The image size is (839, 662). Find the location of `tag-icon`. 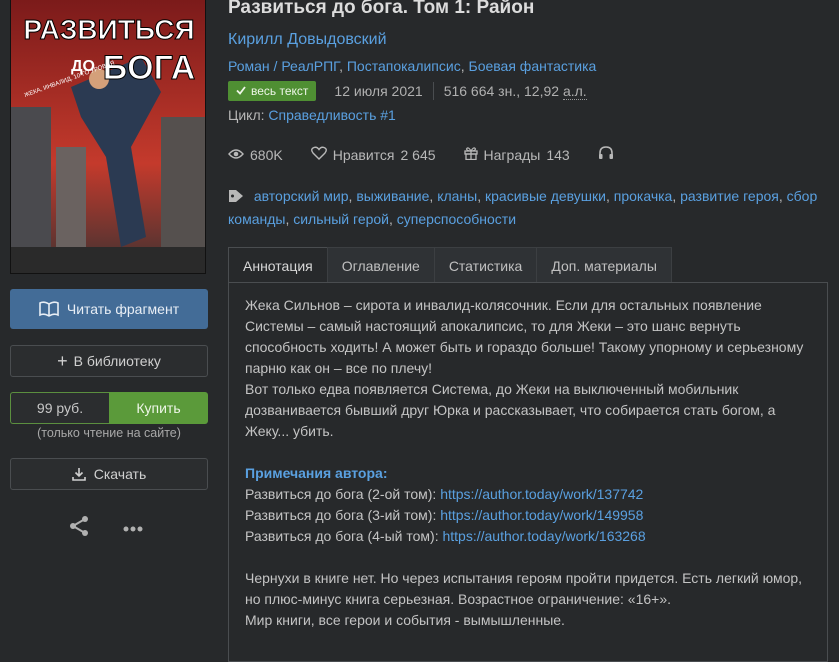

tag-icon is located at coordinates (237, 198).